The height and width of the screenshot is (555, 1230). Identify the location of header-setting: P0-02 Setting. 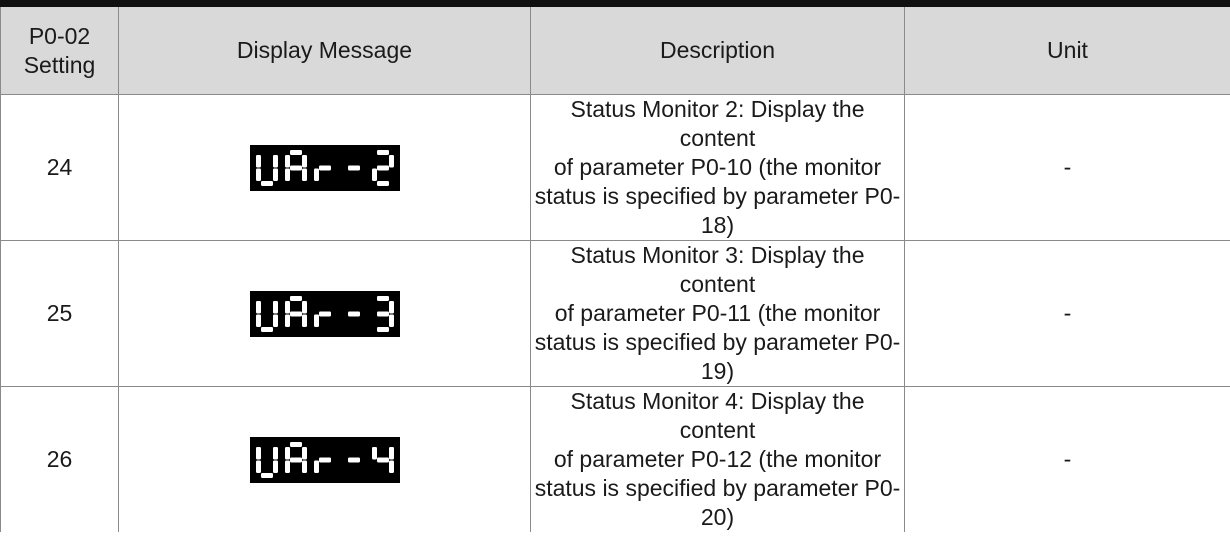
(59, 51).